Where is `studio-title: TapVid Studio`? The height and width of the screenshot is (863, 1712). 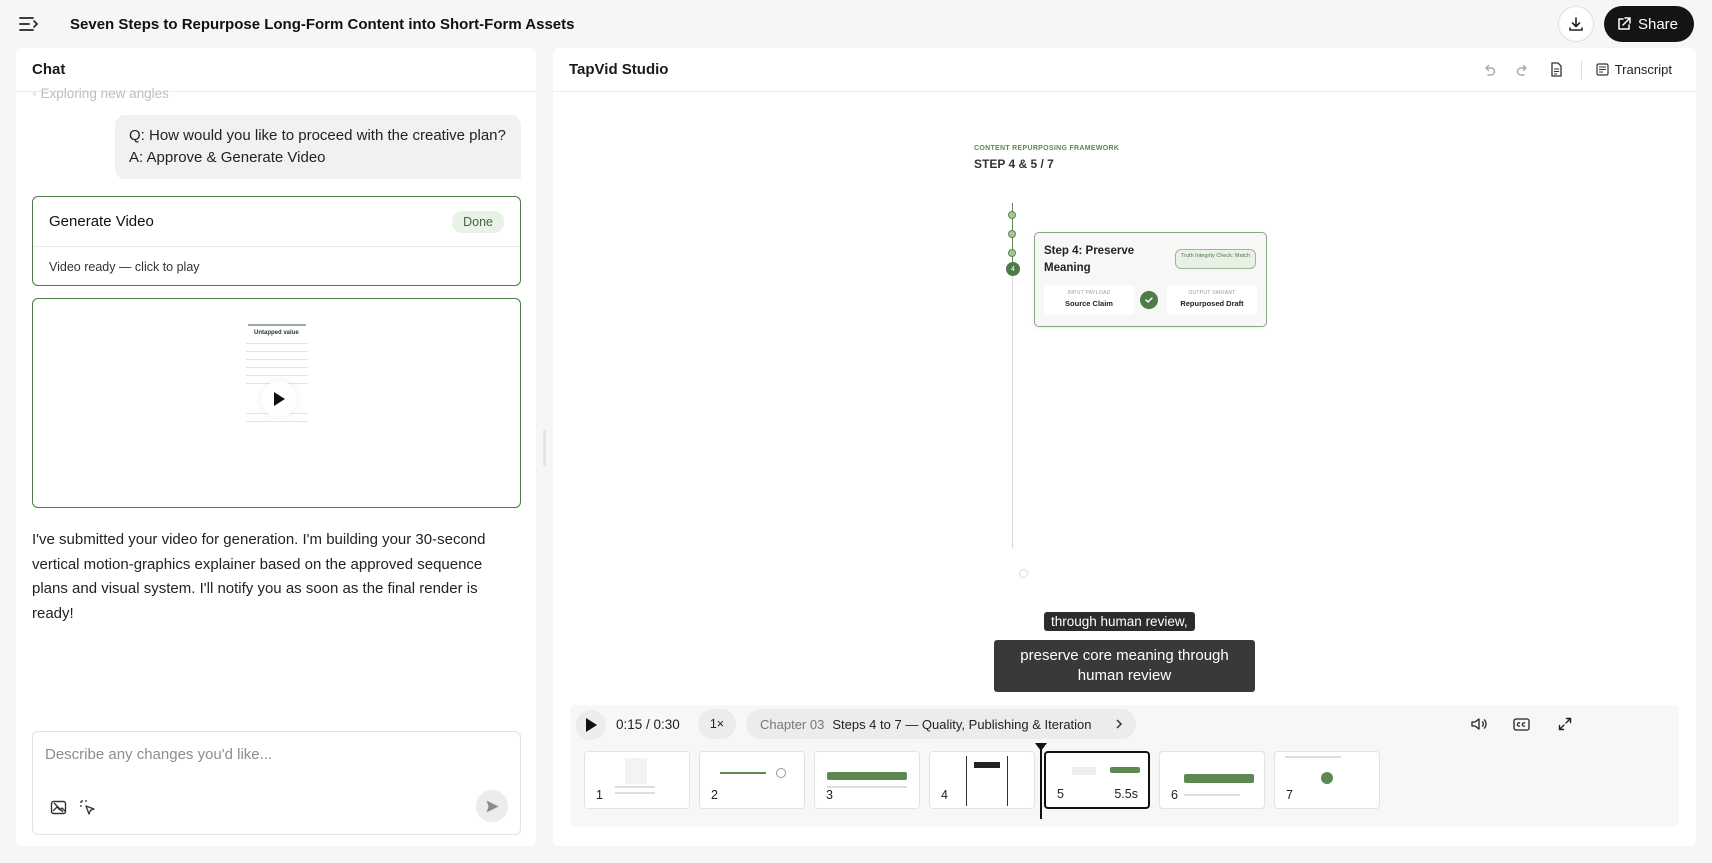 studio-title: TapVid Studio is located at coordinates (619, 69).